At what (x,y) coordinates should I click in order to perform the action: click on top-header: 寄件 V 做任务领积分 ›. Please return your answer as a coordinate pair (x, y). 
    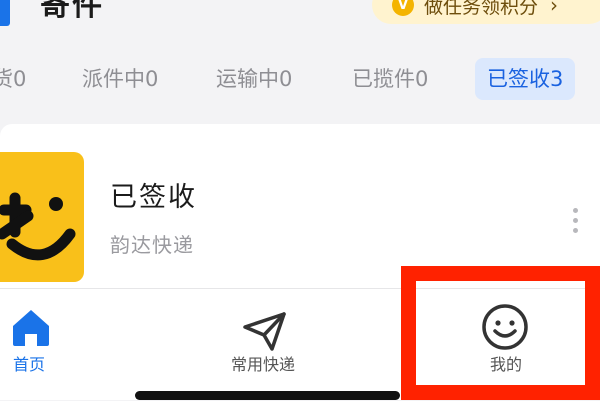
    Looking at the image, I should click on (300, 18).